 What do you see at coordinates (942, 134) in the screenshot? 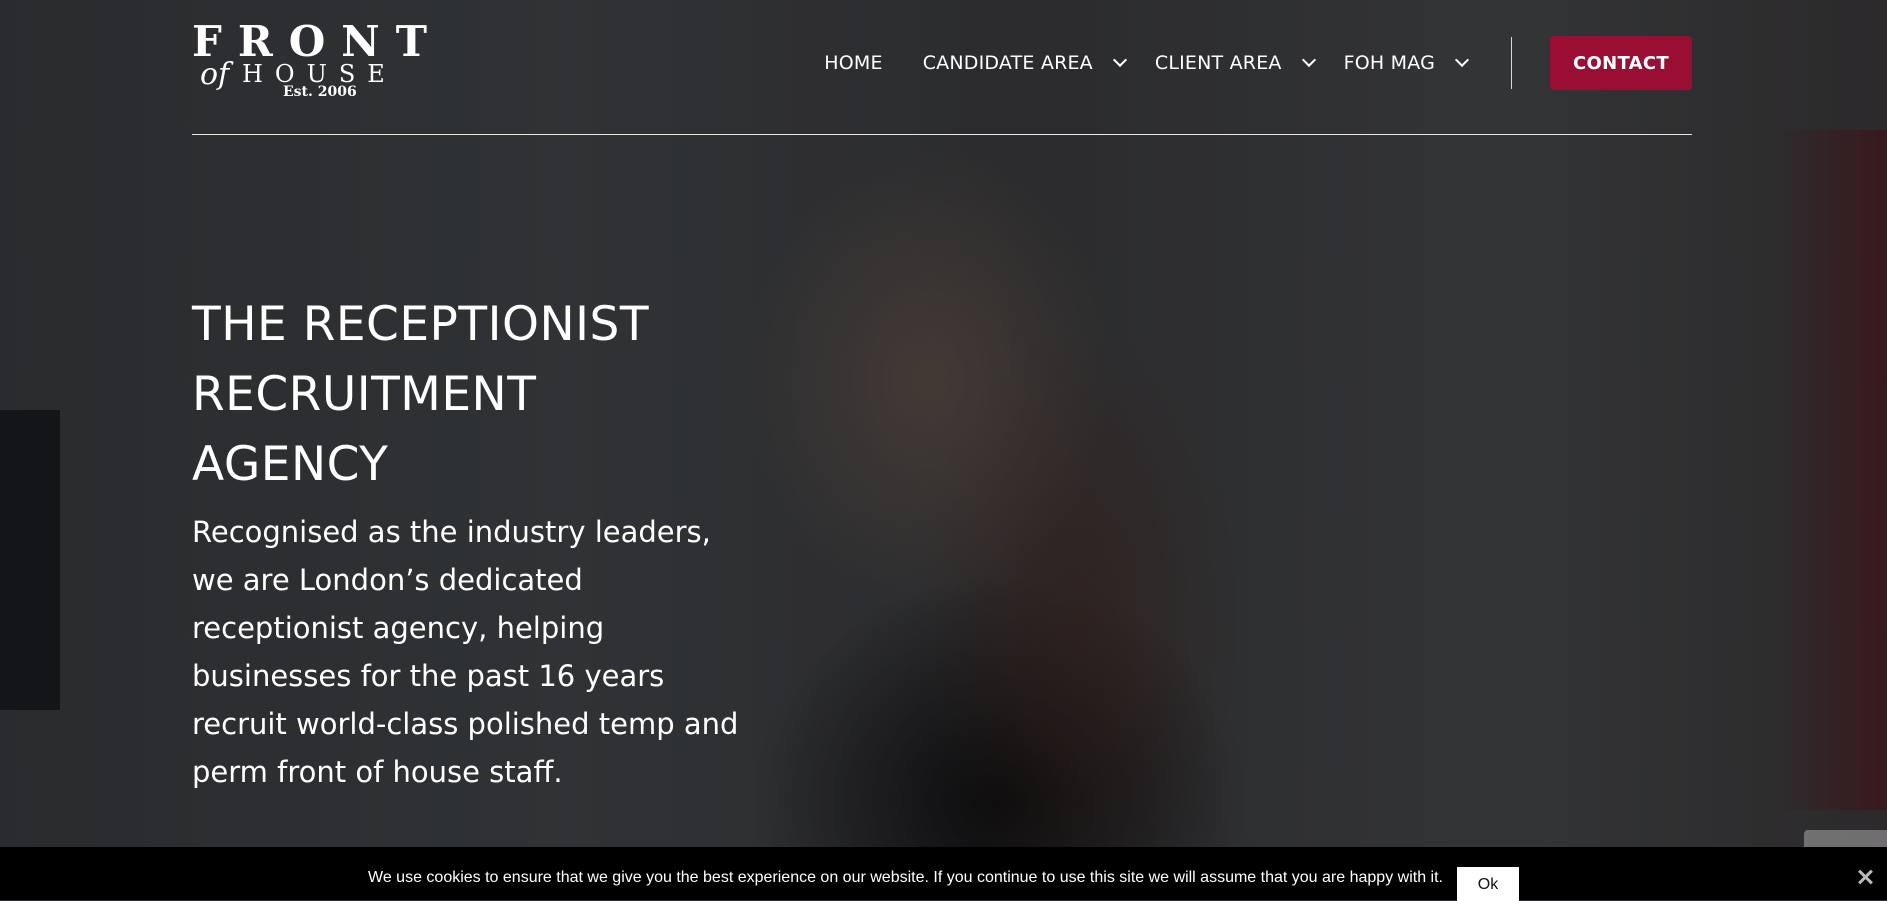
I see `header-divider` at bounding box center [942, 134].